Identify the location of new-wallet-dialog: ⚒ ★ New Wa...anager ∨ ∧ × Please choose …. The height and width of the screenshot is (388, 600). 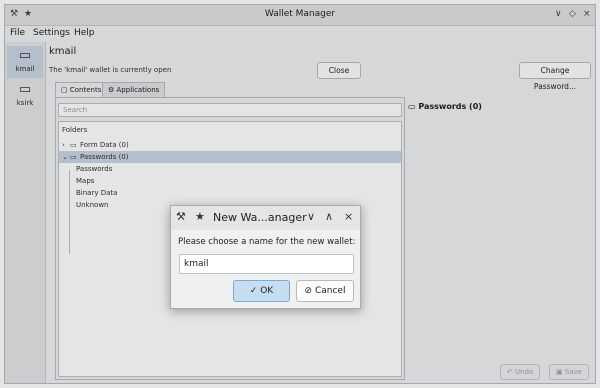
(265, 257).